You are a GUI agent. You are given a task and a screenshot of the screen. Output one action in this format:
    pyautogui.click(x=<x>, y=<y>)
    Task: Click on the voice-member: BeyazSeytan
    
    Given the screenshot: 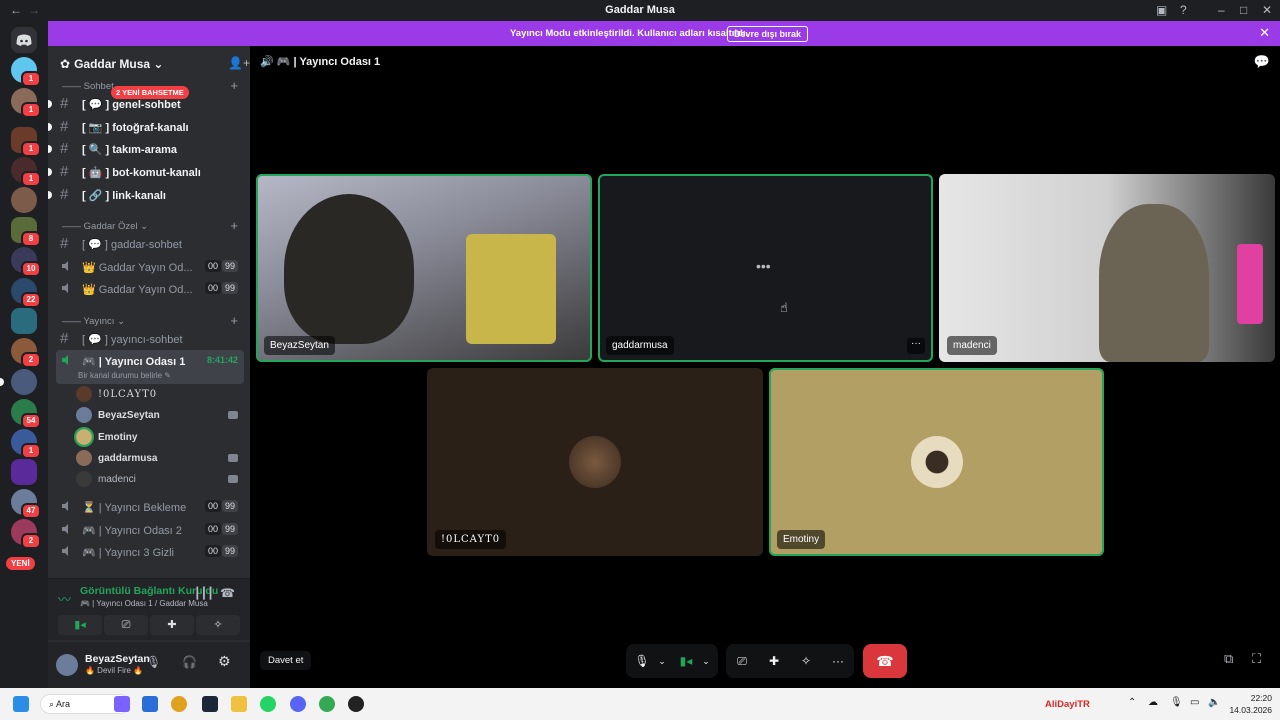 What is the action you would take?
    pyautogui.click(x=160, y=415)
    